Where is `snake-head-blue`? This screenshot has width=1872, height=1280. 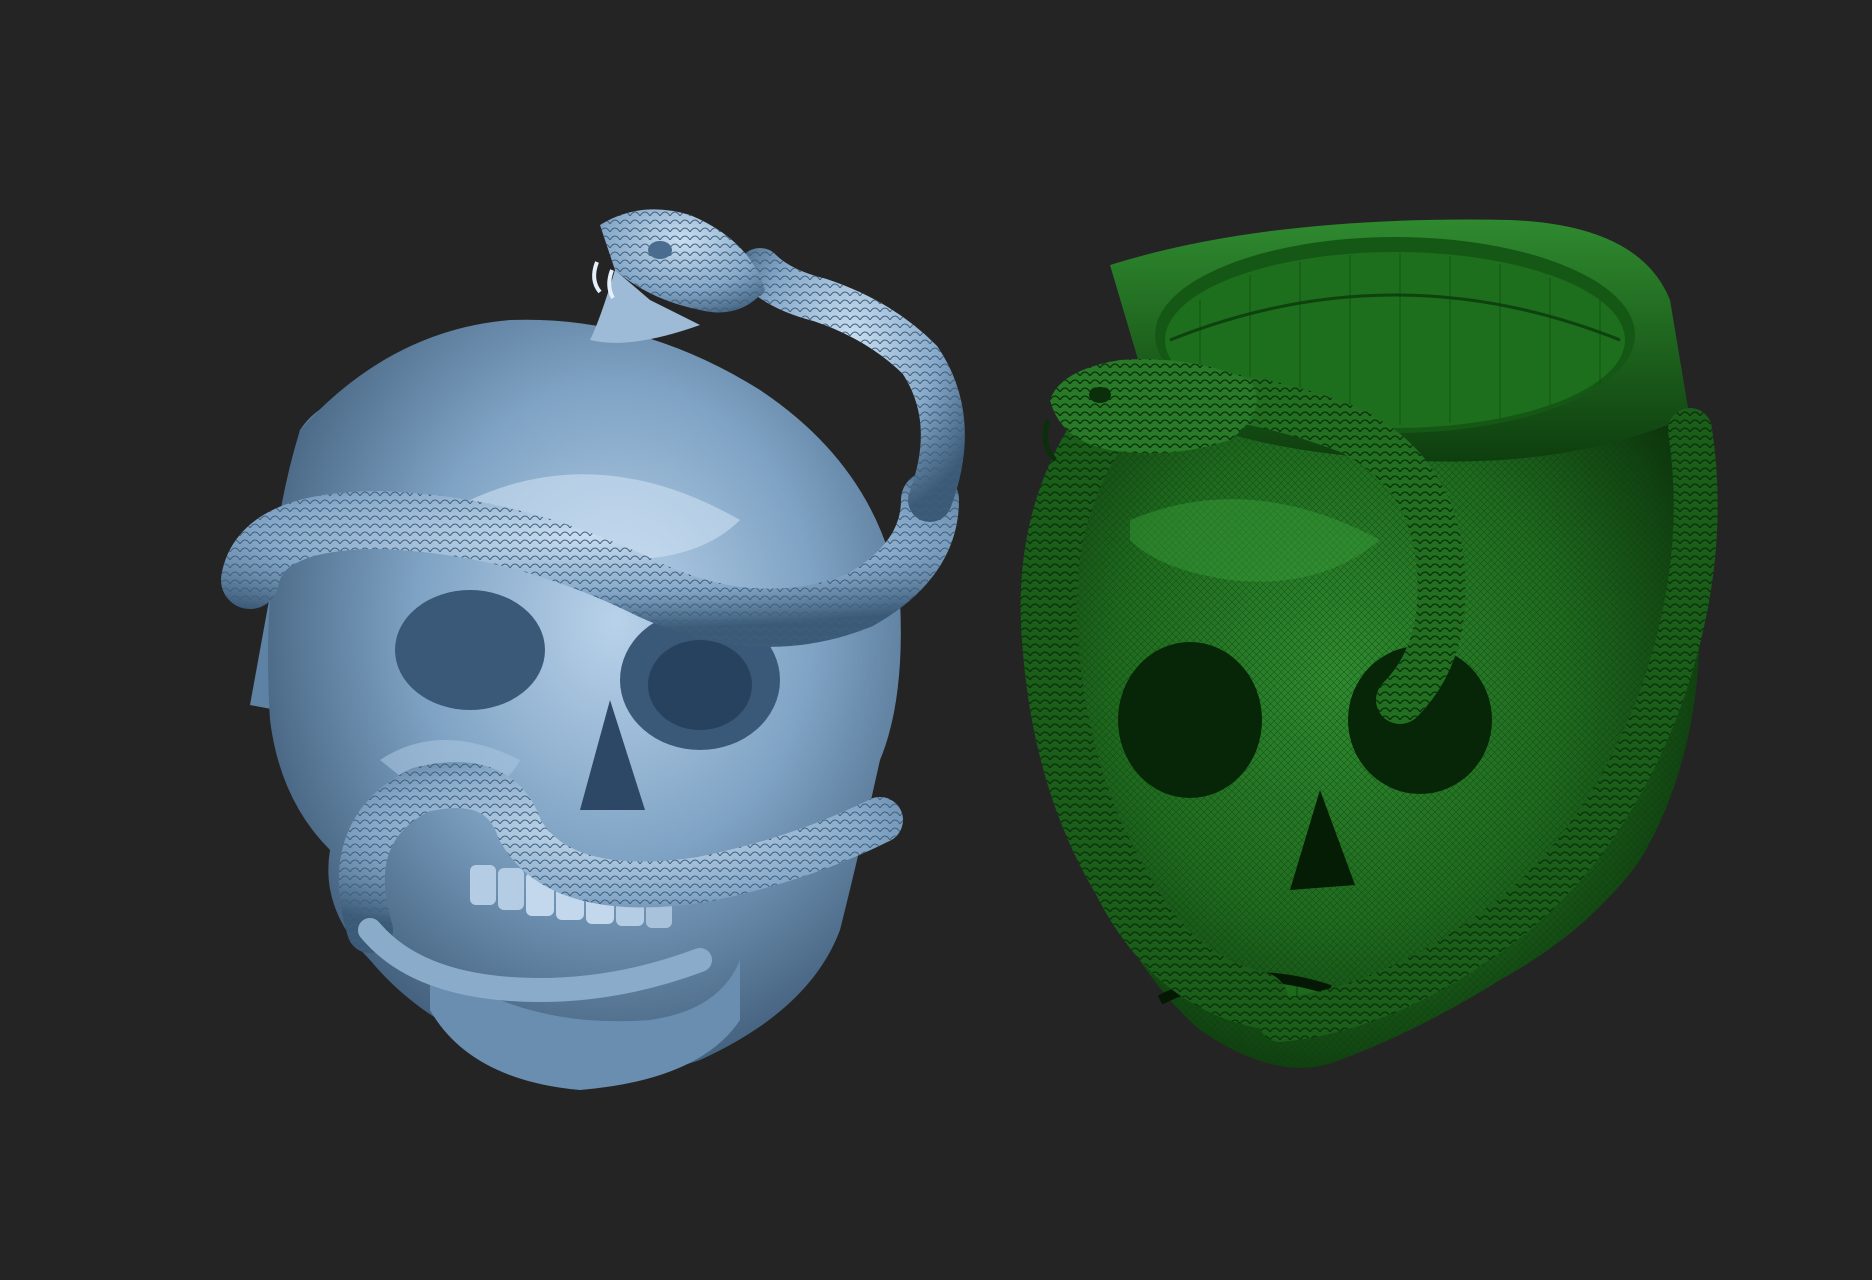
snake-head-blue is located at coordinates (677, 276).